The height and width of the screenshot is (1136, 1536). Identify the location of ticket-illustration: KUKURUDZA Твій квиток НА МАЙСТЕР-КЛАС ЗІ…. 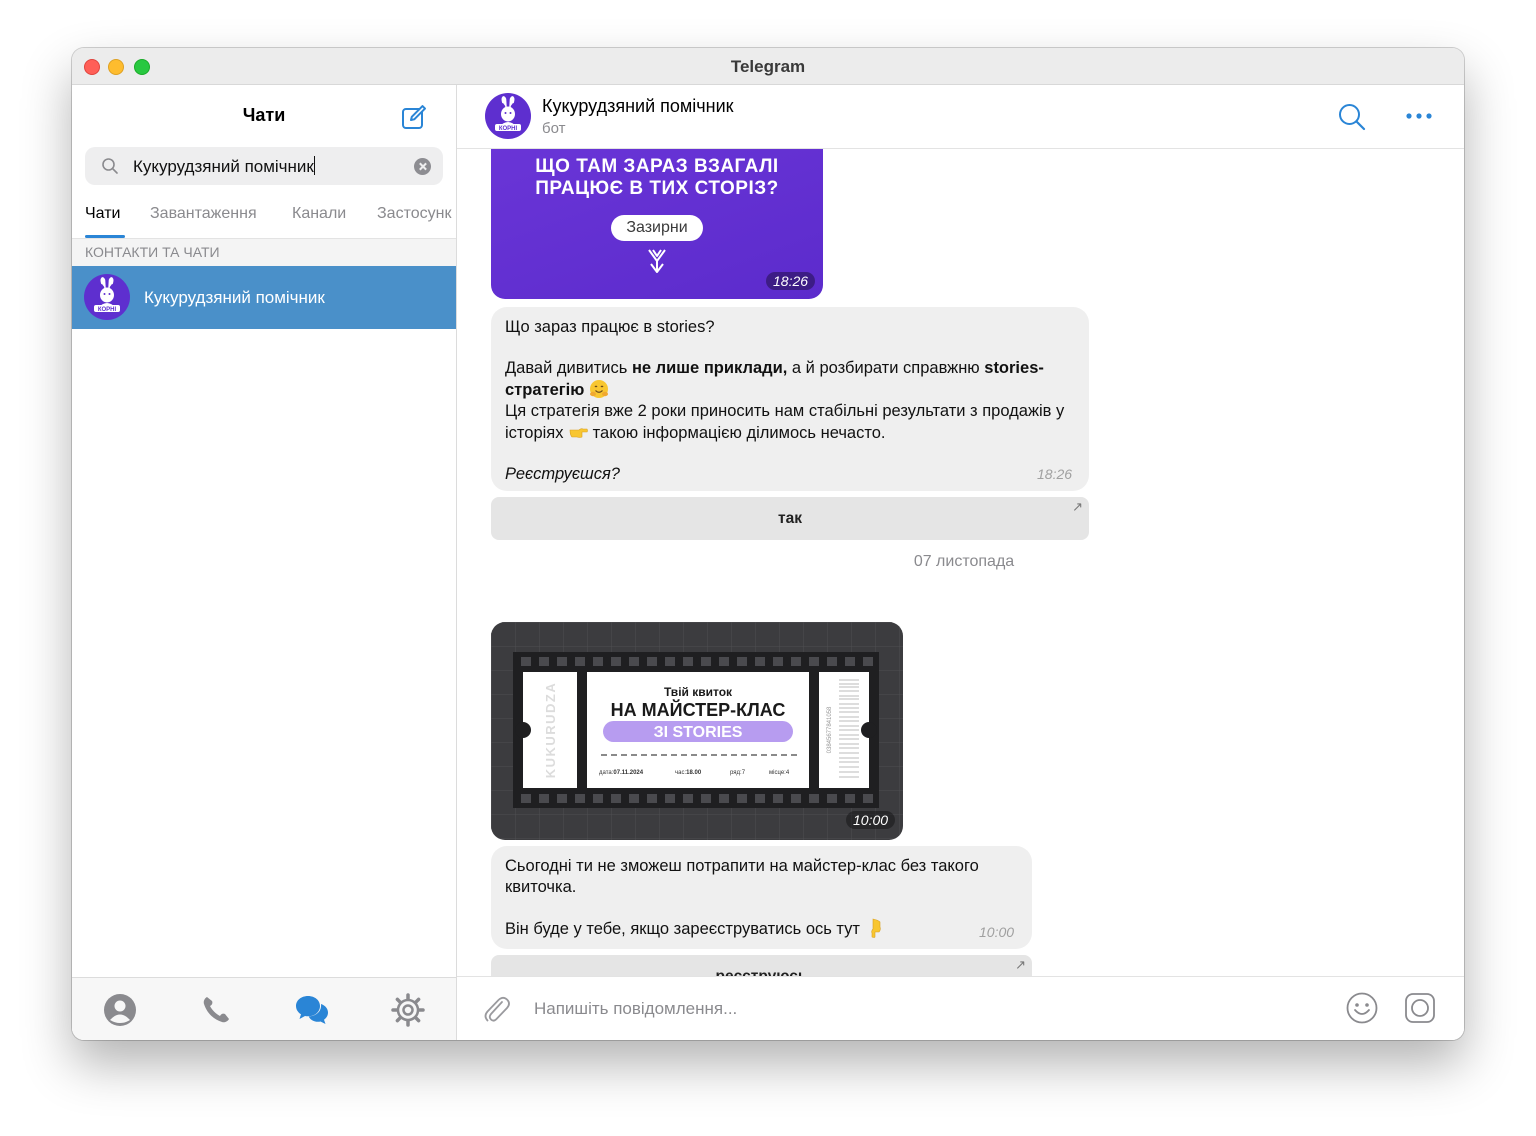
(697, 731).